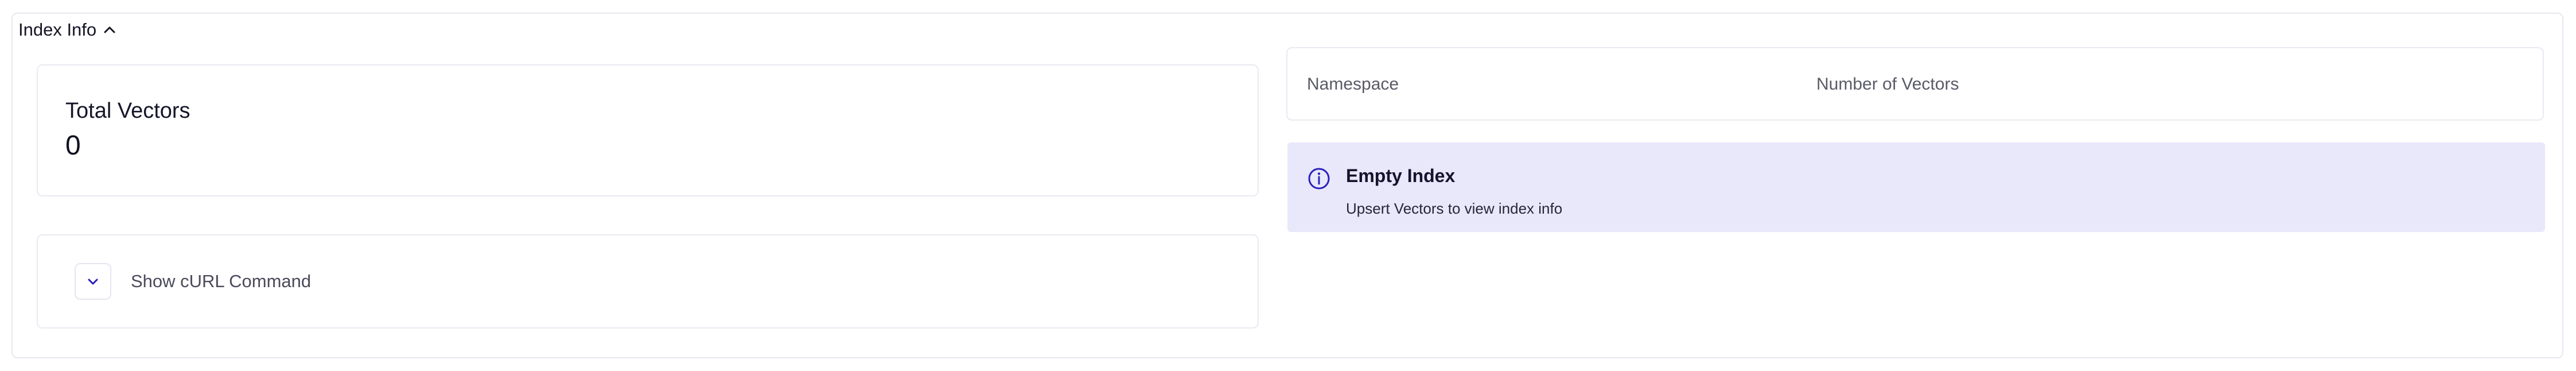 Image resolution: width=2576 pixels, height=371 pixels. I want to click on index-info-title: Index Info, so click(57, 30).